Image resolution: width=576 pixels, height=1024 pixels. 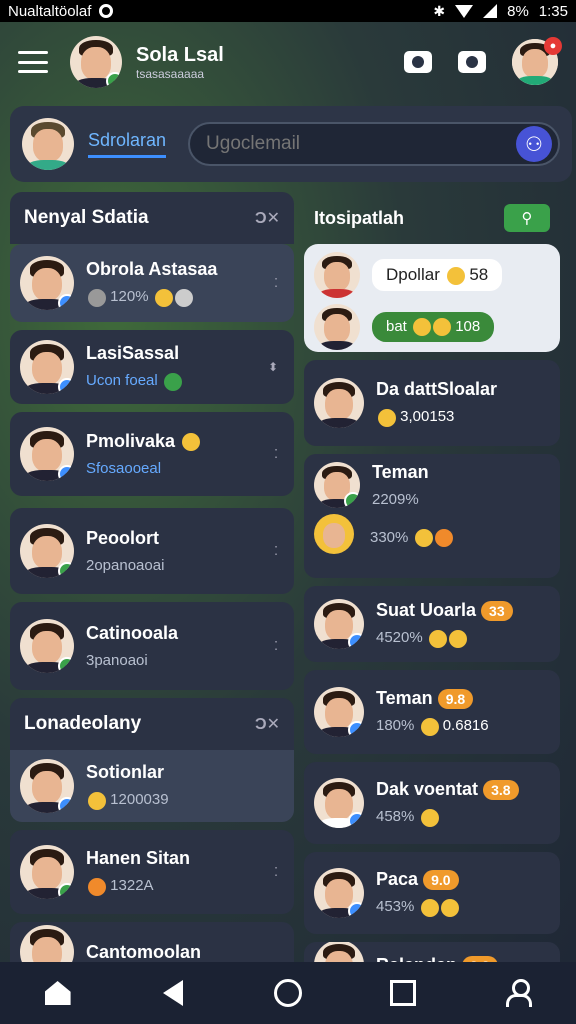 I want to click on back-icon, so click(x=173, y=993).